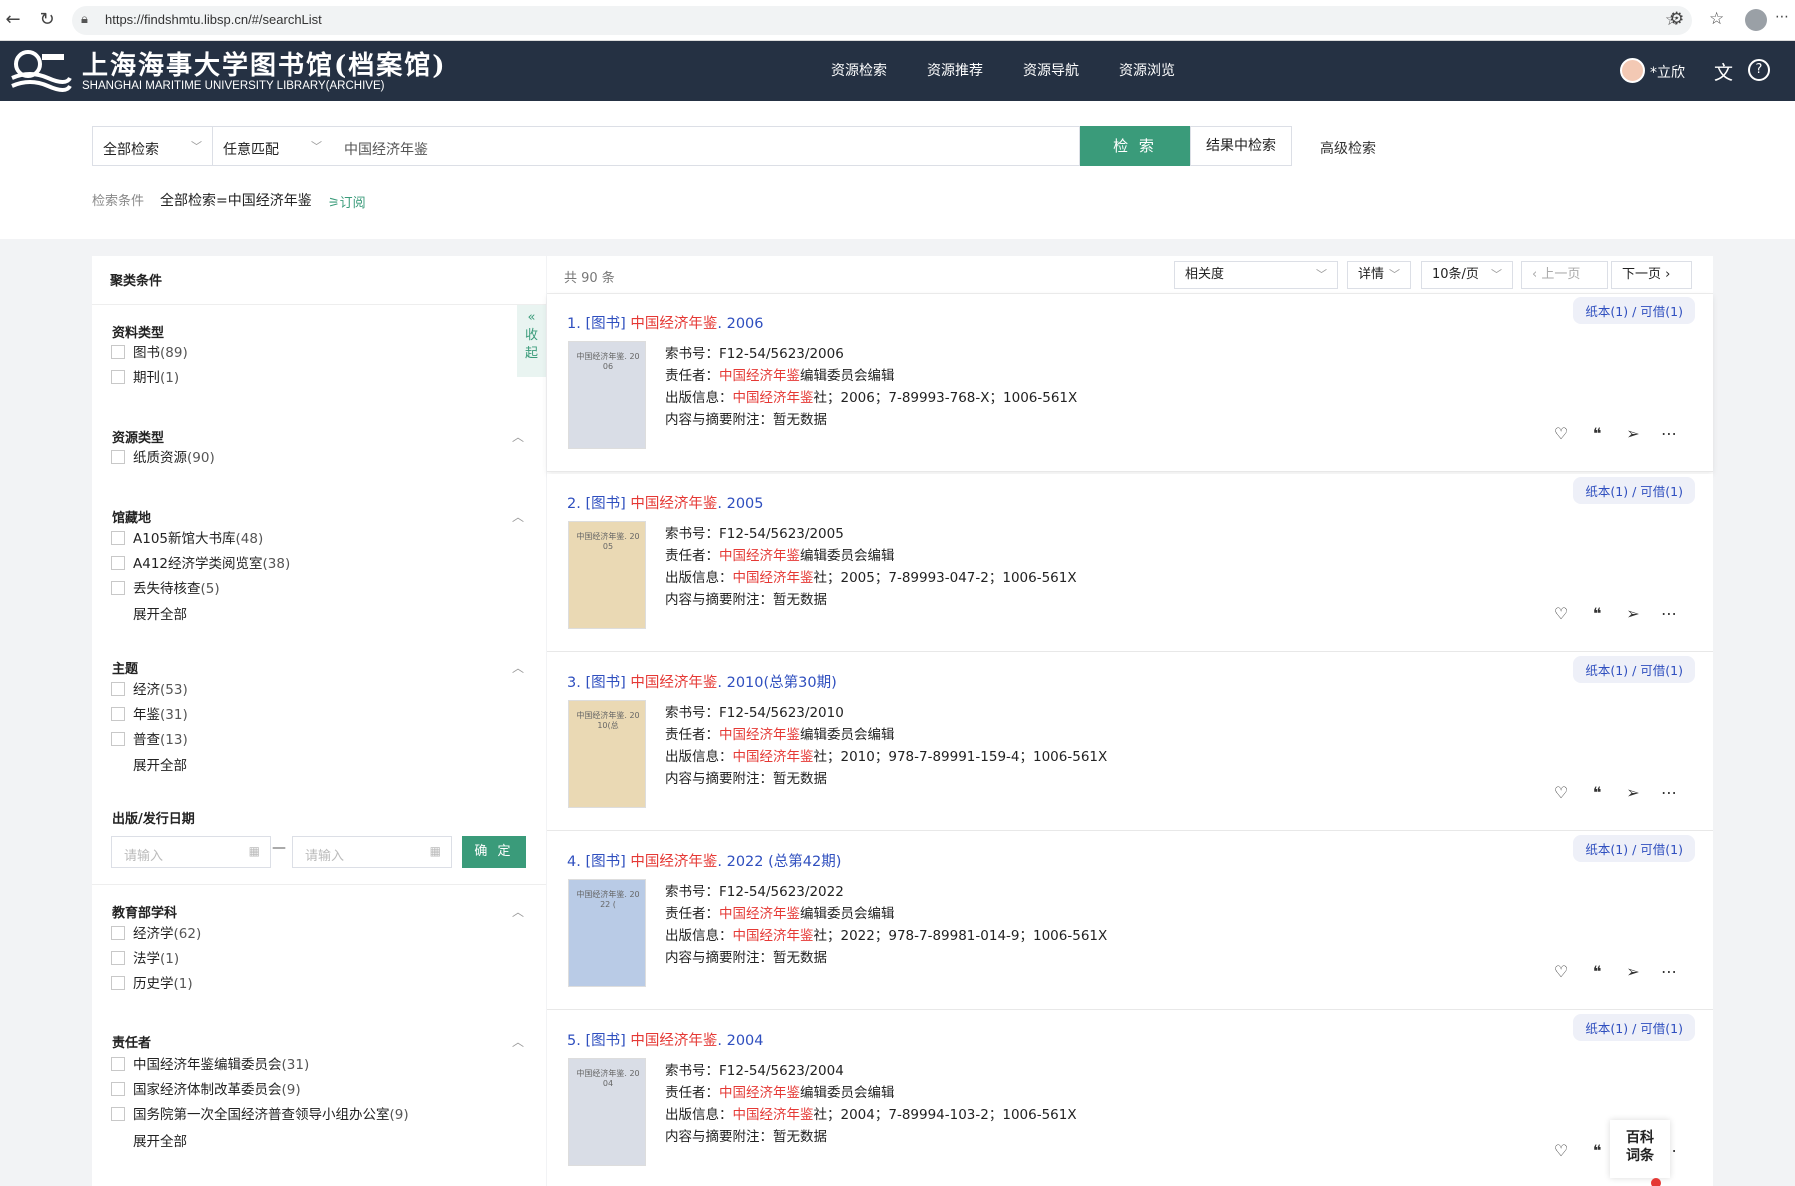 This screenshot has height=1186, width=1795. What do you see at coordinates (607, 575) in the screenshot?
I see `book-cover-image: 中国经济年鉴. 20 05` at bounding box center [607, 575].